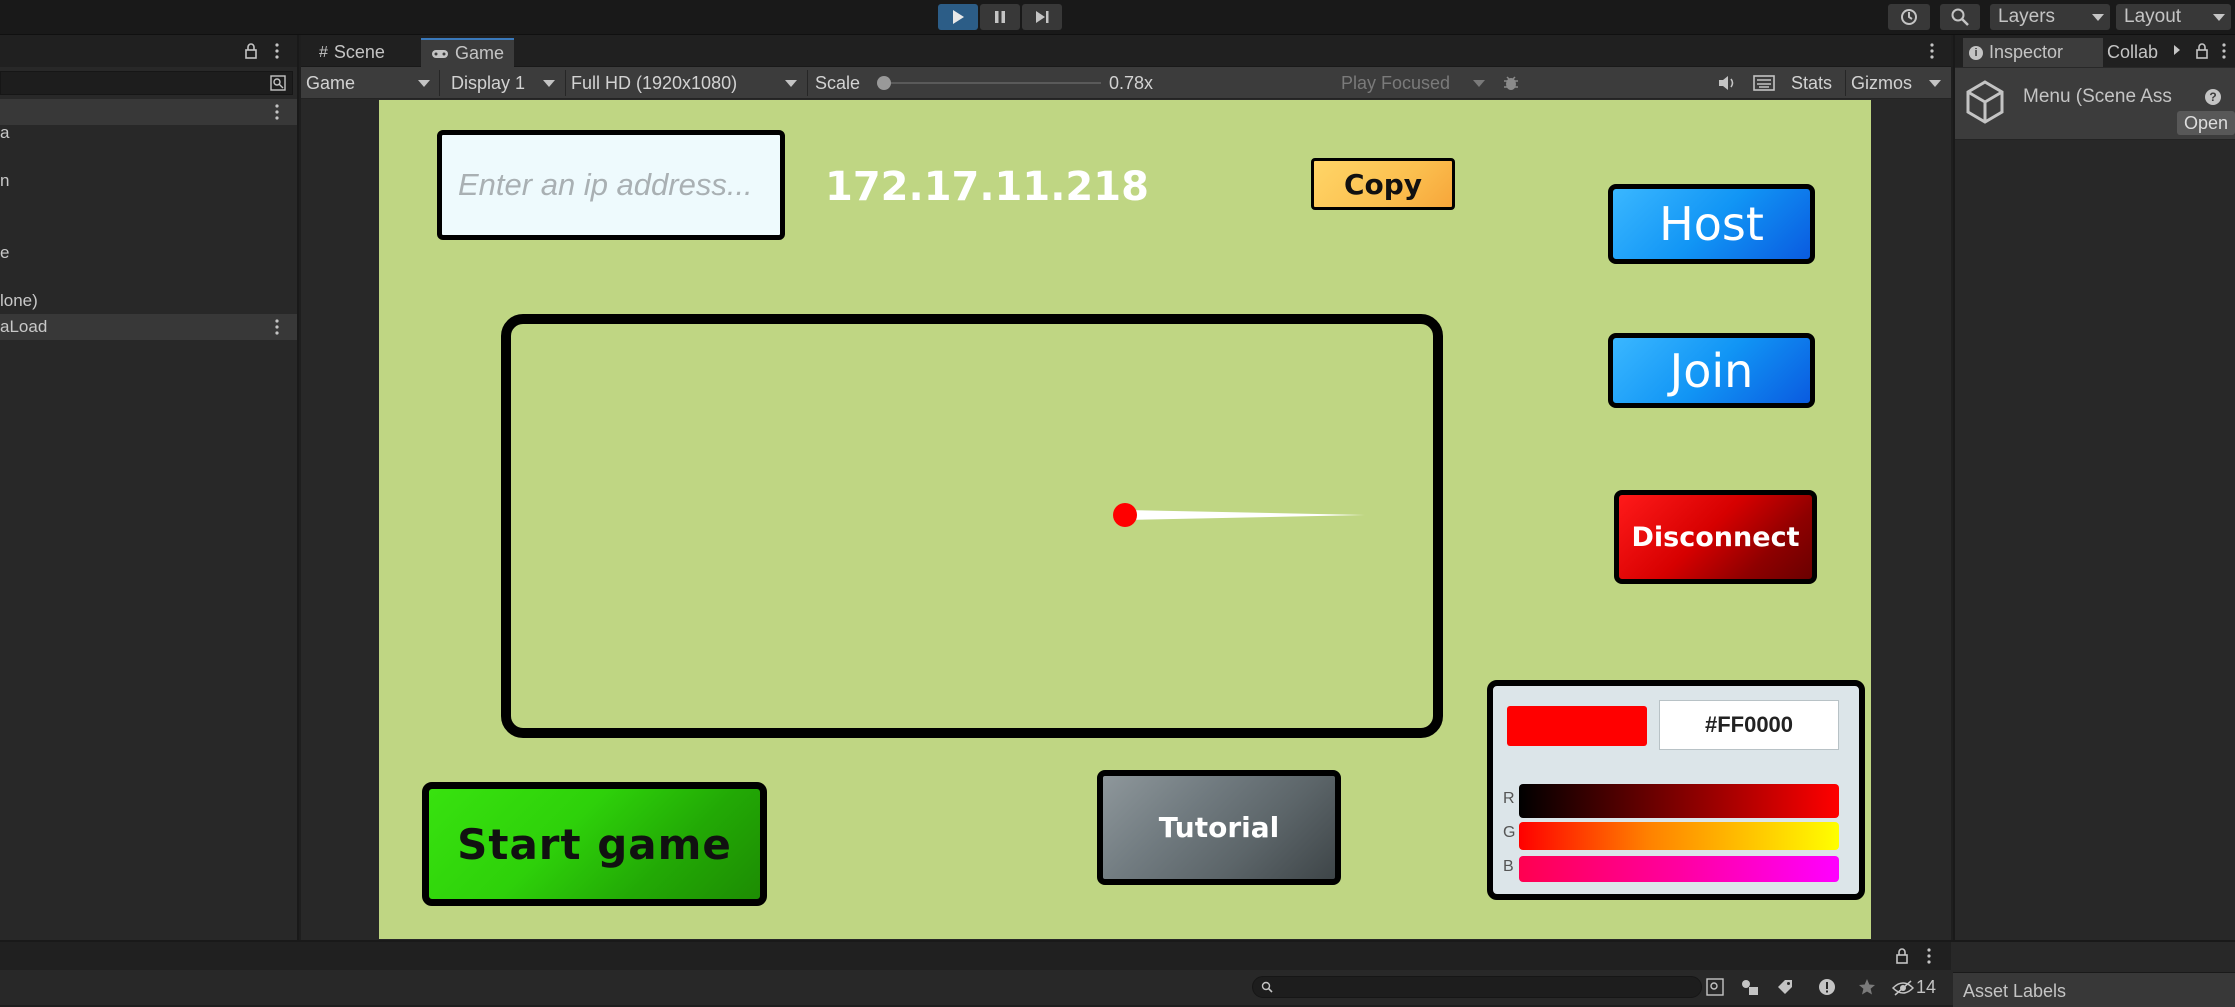 The image size is (2235, 1007). What do you see at coordinates (1827, 987) in the screenshot?
I see `warning-icon` at bounding box center [1827, 987].